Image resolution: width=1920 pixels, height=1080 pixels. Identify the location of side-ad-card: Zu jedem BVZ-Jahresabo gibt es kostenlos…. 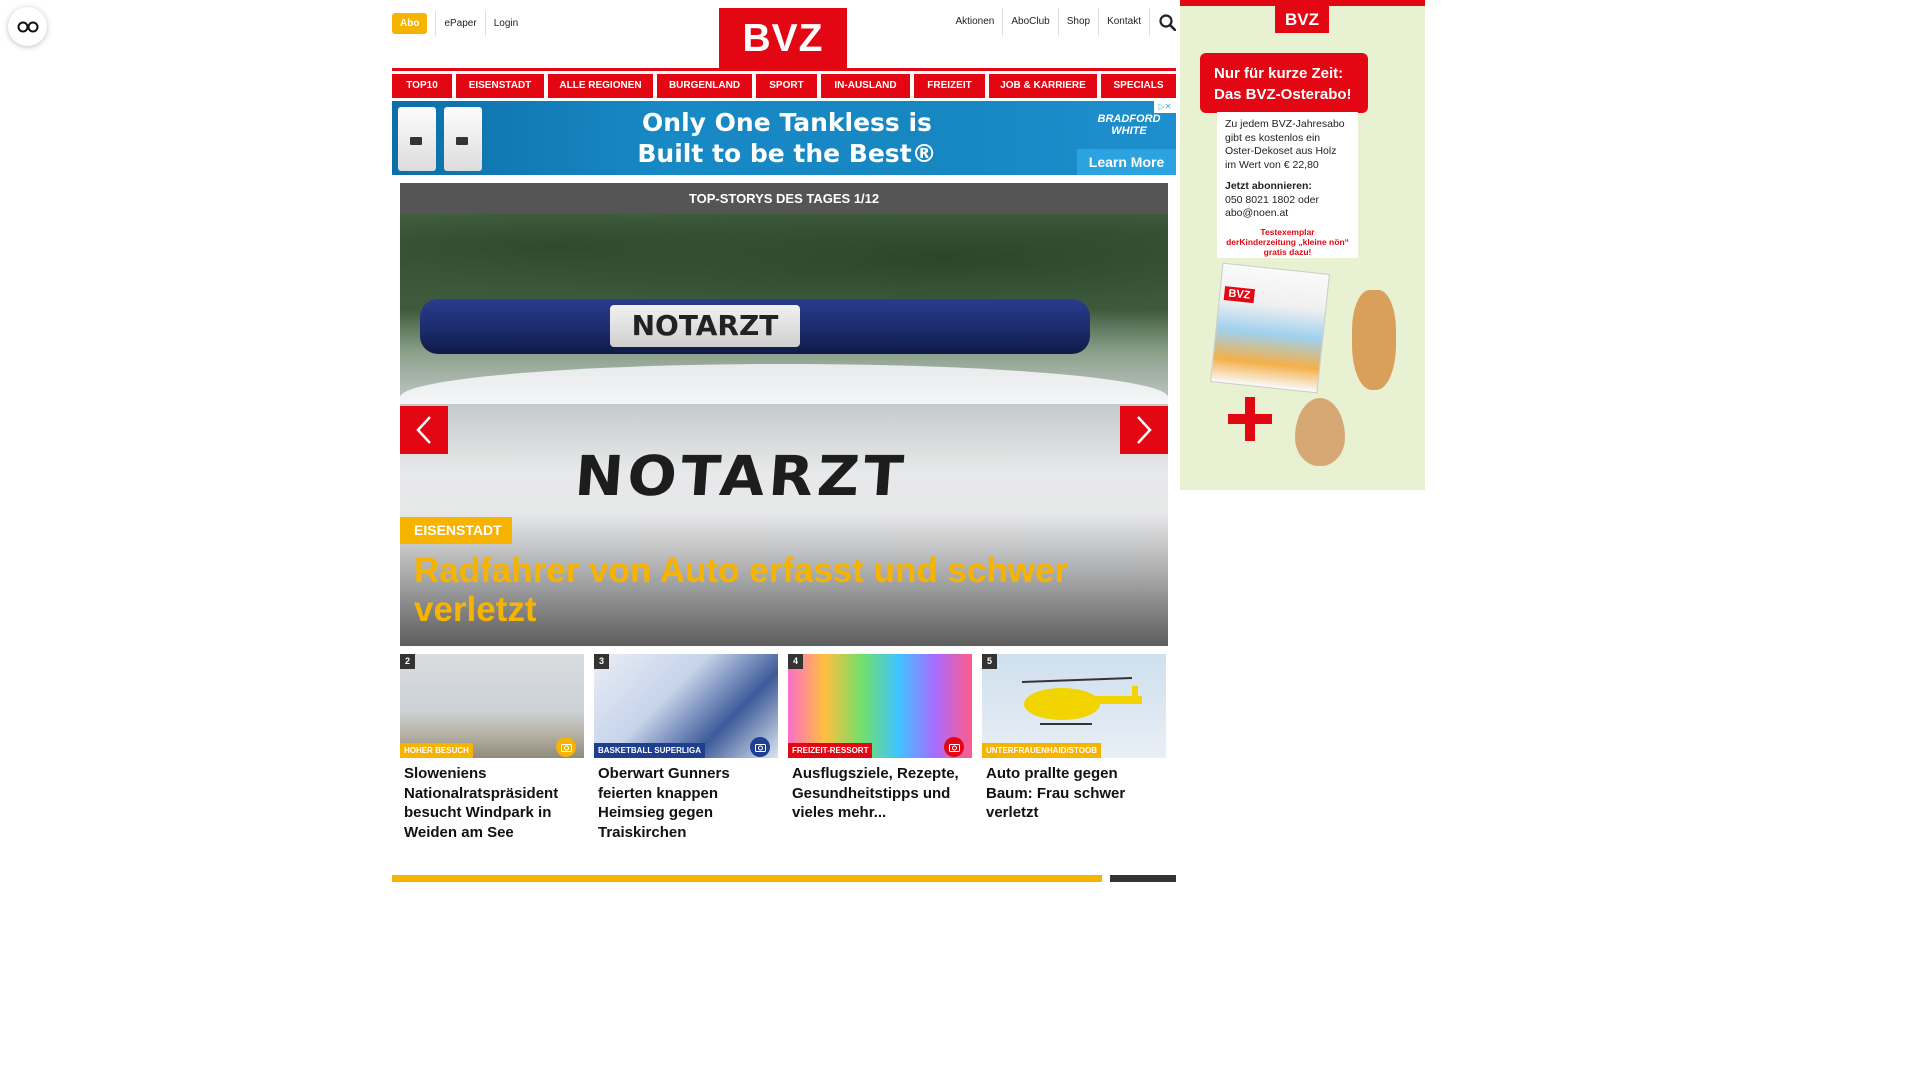
(1287, 185).